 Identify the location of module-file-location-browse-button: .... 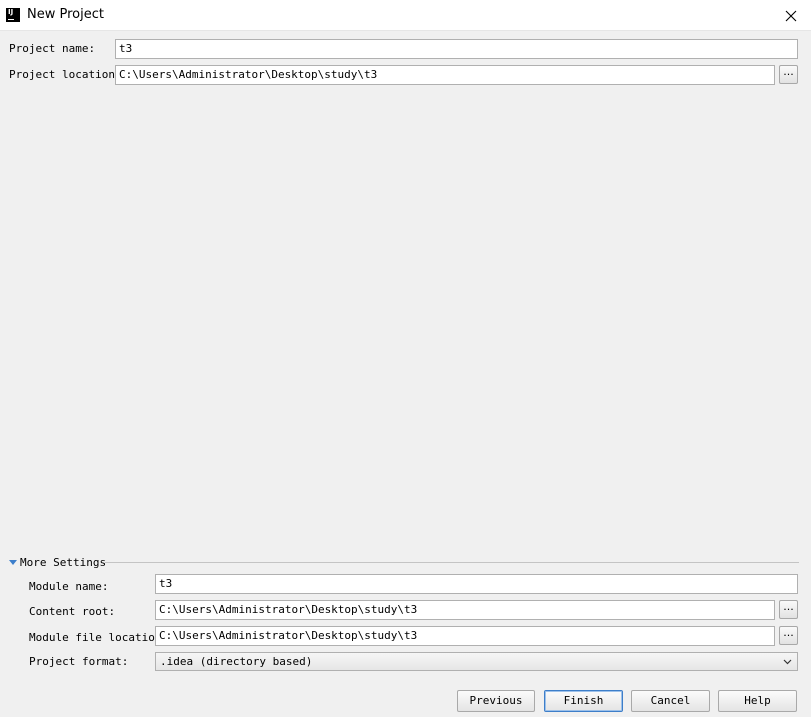
(788, 635).